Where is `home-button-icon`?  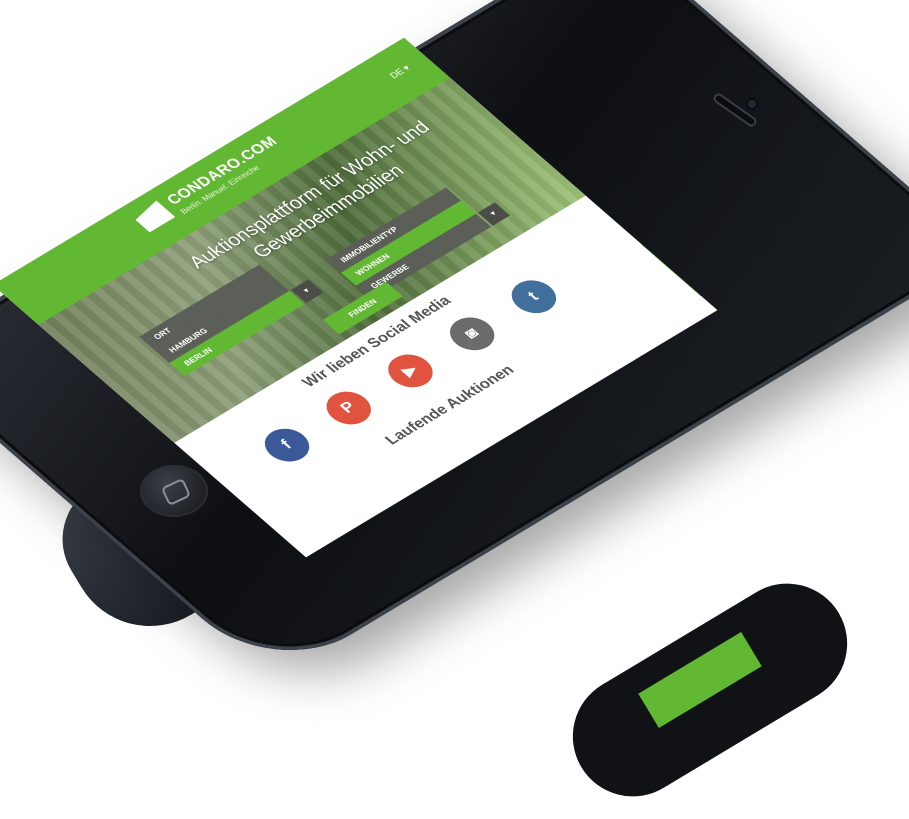
home-button-icon is located at coordinates (174, 491).